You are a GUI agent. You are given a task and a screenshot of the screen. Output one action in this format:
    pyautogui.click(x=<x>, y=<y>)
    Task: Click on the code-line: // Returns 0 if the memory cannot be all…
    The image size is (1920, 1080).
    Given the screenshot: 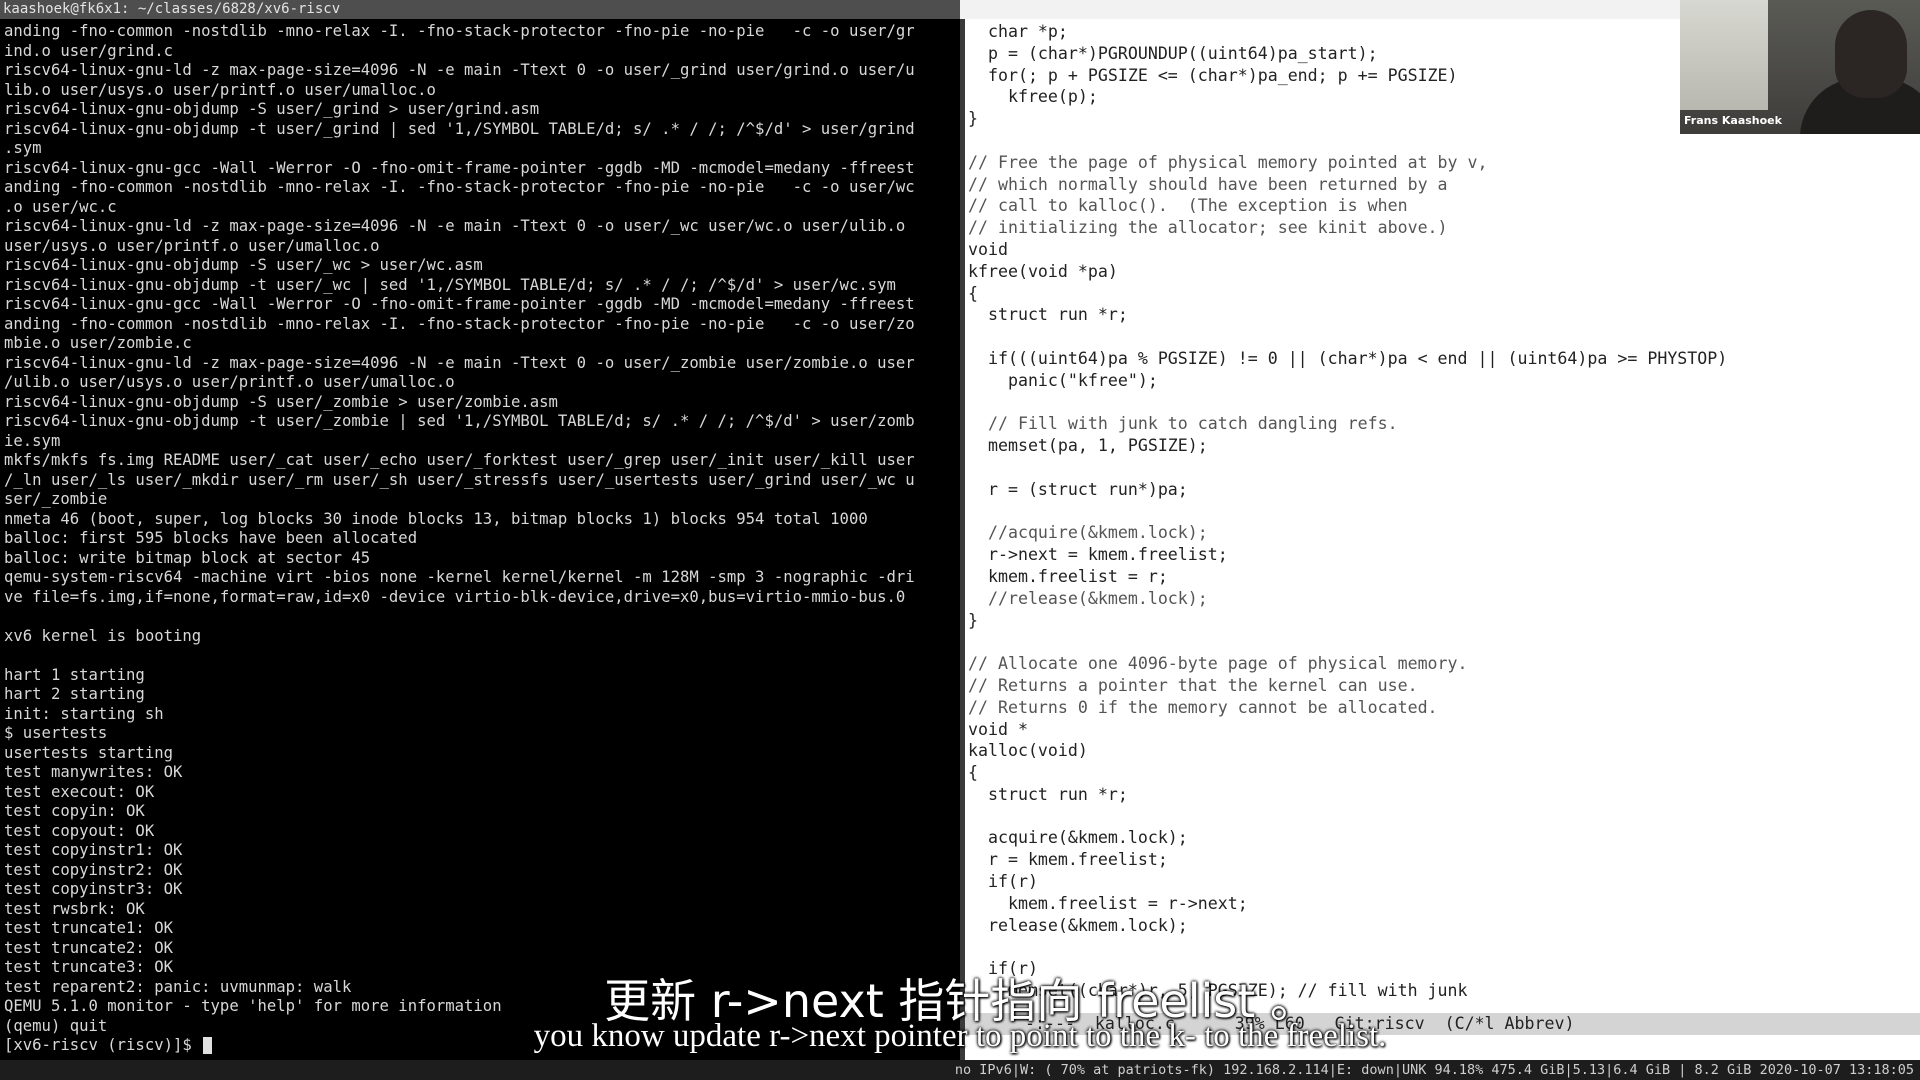 What is the action you would take?
    pyautogui.click(x=1203, y=707)
    